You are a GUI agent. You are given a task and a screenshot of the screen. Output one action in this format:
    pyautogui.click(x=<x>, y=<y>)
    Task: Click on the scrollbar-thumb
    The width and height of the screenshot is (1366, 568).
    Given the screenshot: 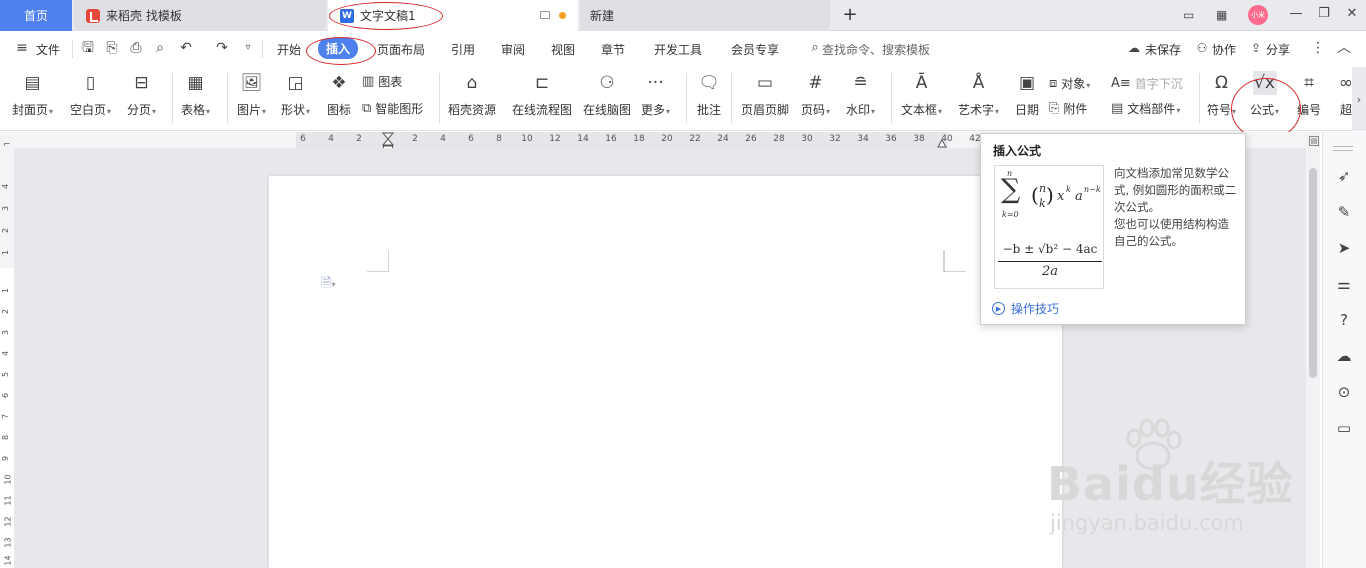 What is the action you would take?
    pyautogui.click(x=1313, y=273)
    